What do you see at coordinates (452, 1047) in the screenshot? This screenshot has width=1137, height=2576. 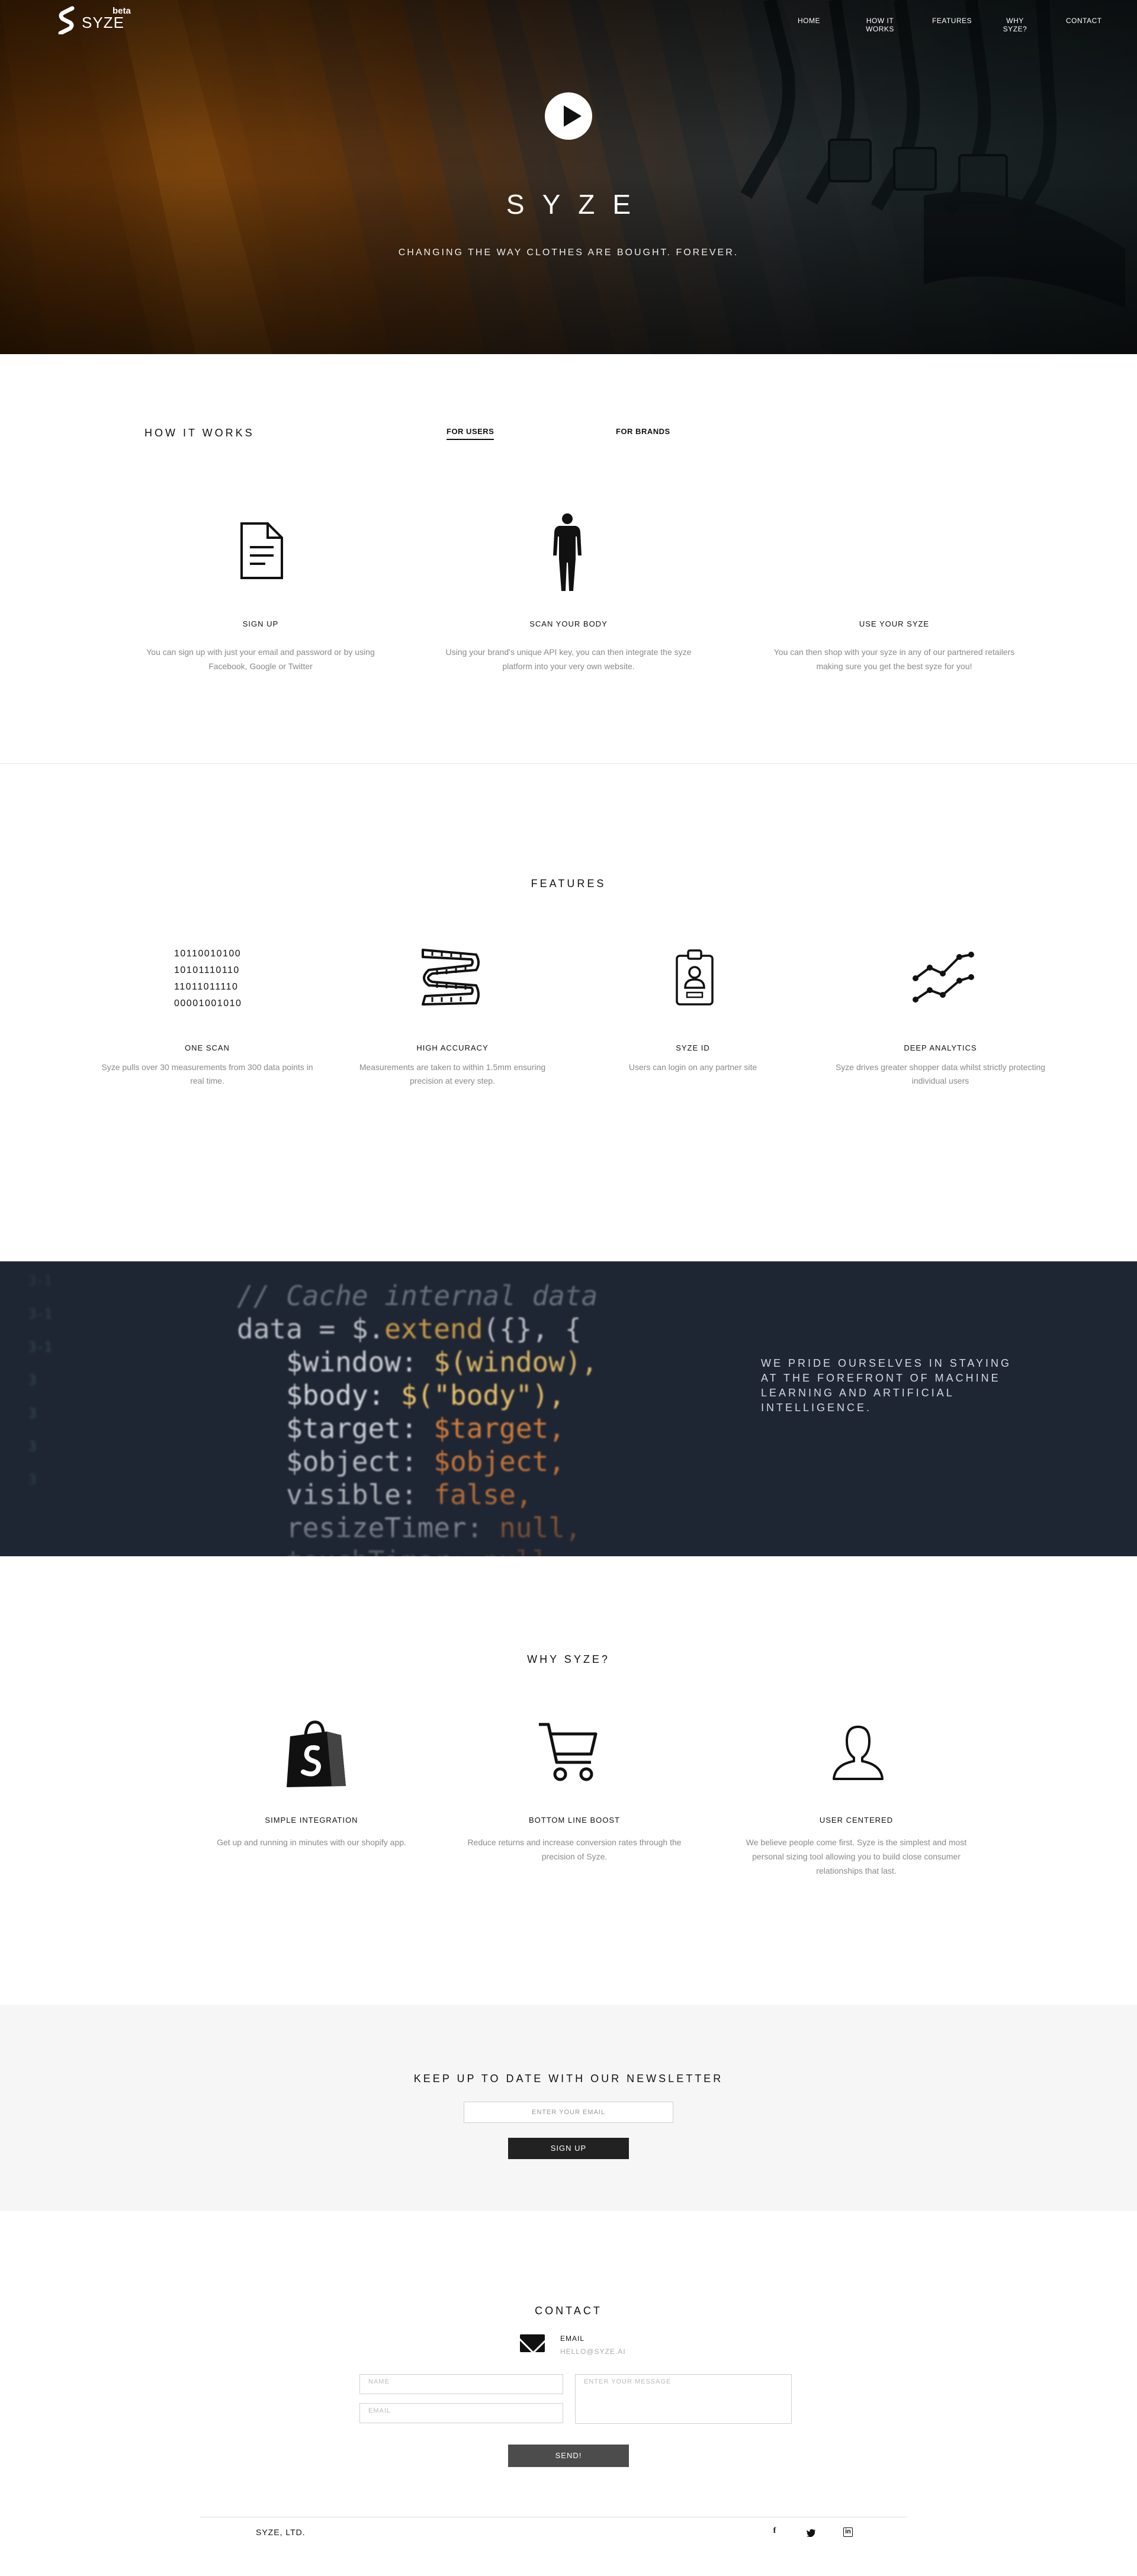 I see `feature-title: HIGH ACCURACY` at bounding box center [452, 1047].